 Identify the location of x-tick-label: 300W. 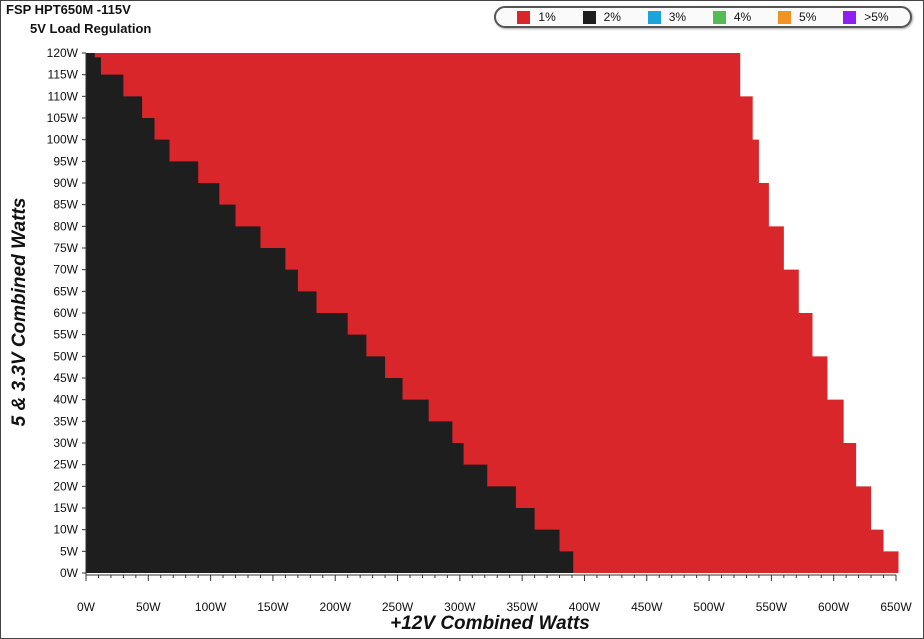
(460, 607).